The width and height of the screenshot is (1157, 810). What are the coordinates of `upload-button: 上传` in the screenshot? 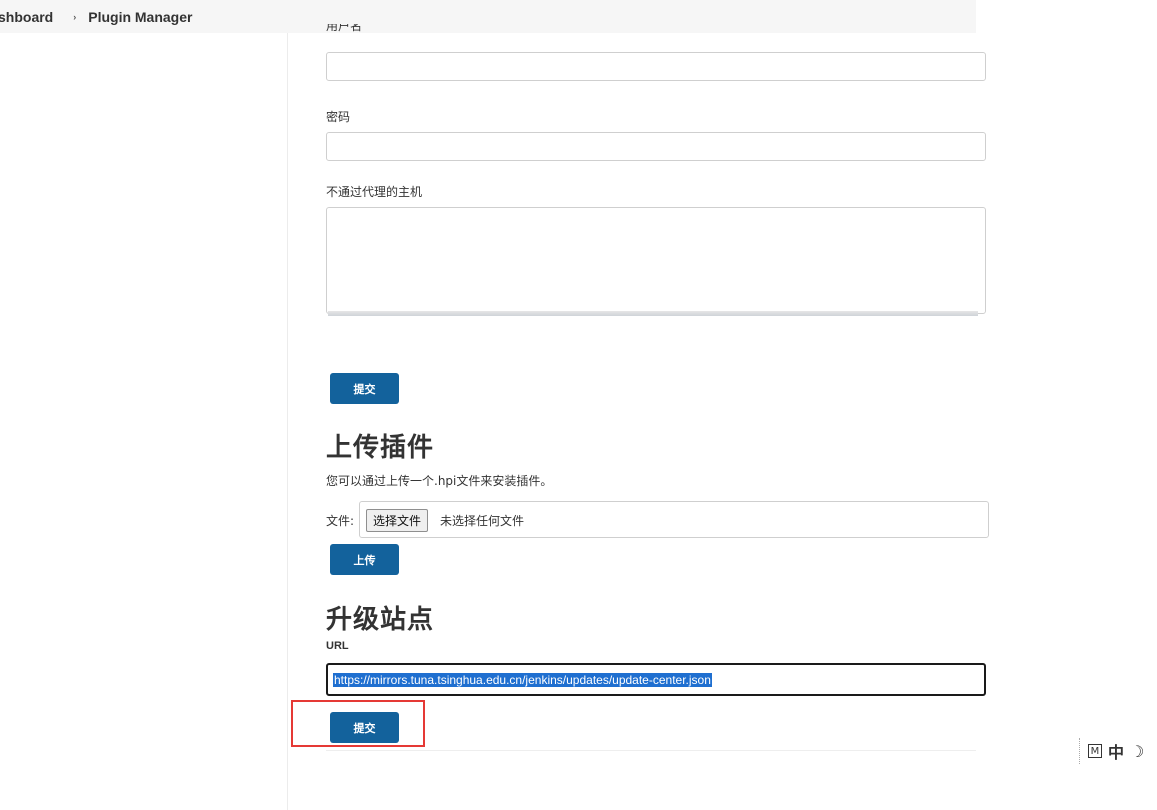 It's located at (364, 559).